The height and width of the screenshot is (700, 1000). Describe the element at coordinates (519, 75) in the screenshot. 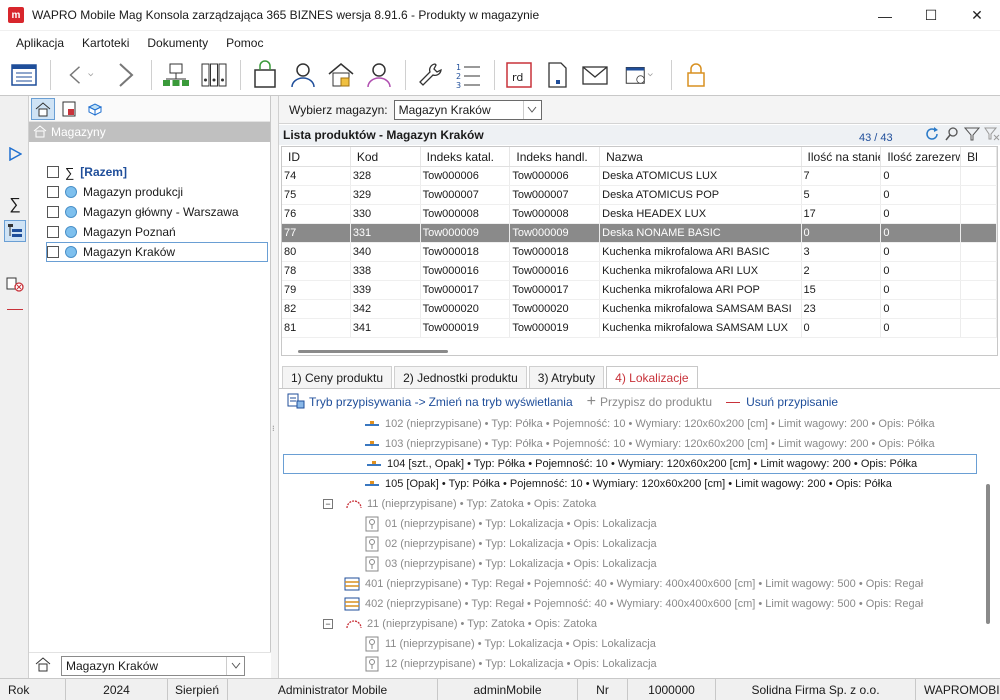

I see `rd-document-button: rd` at that location.